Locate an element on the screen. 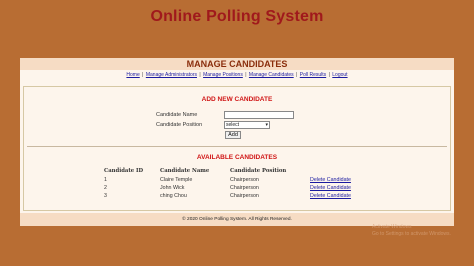  row-2-delete-candidate-link: Delete Candidate is located at coordinates (330, 188).